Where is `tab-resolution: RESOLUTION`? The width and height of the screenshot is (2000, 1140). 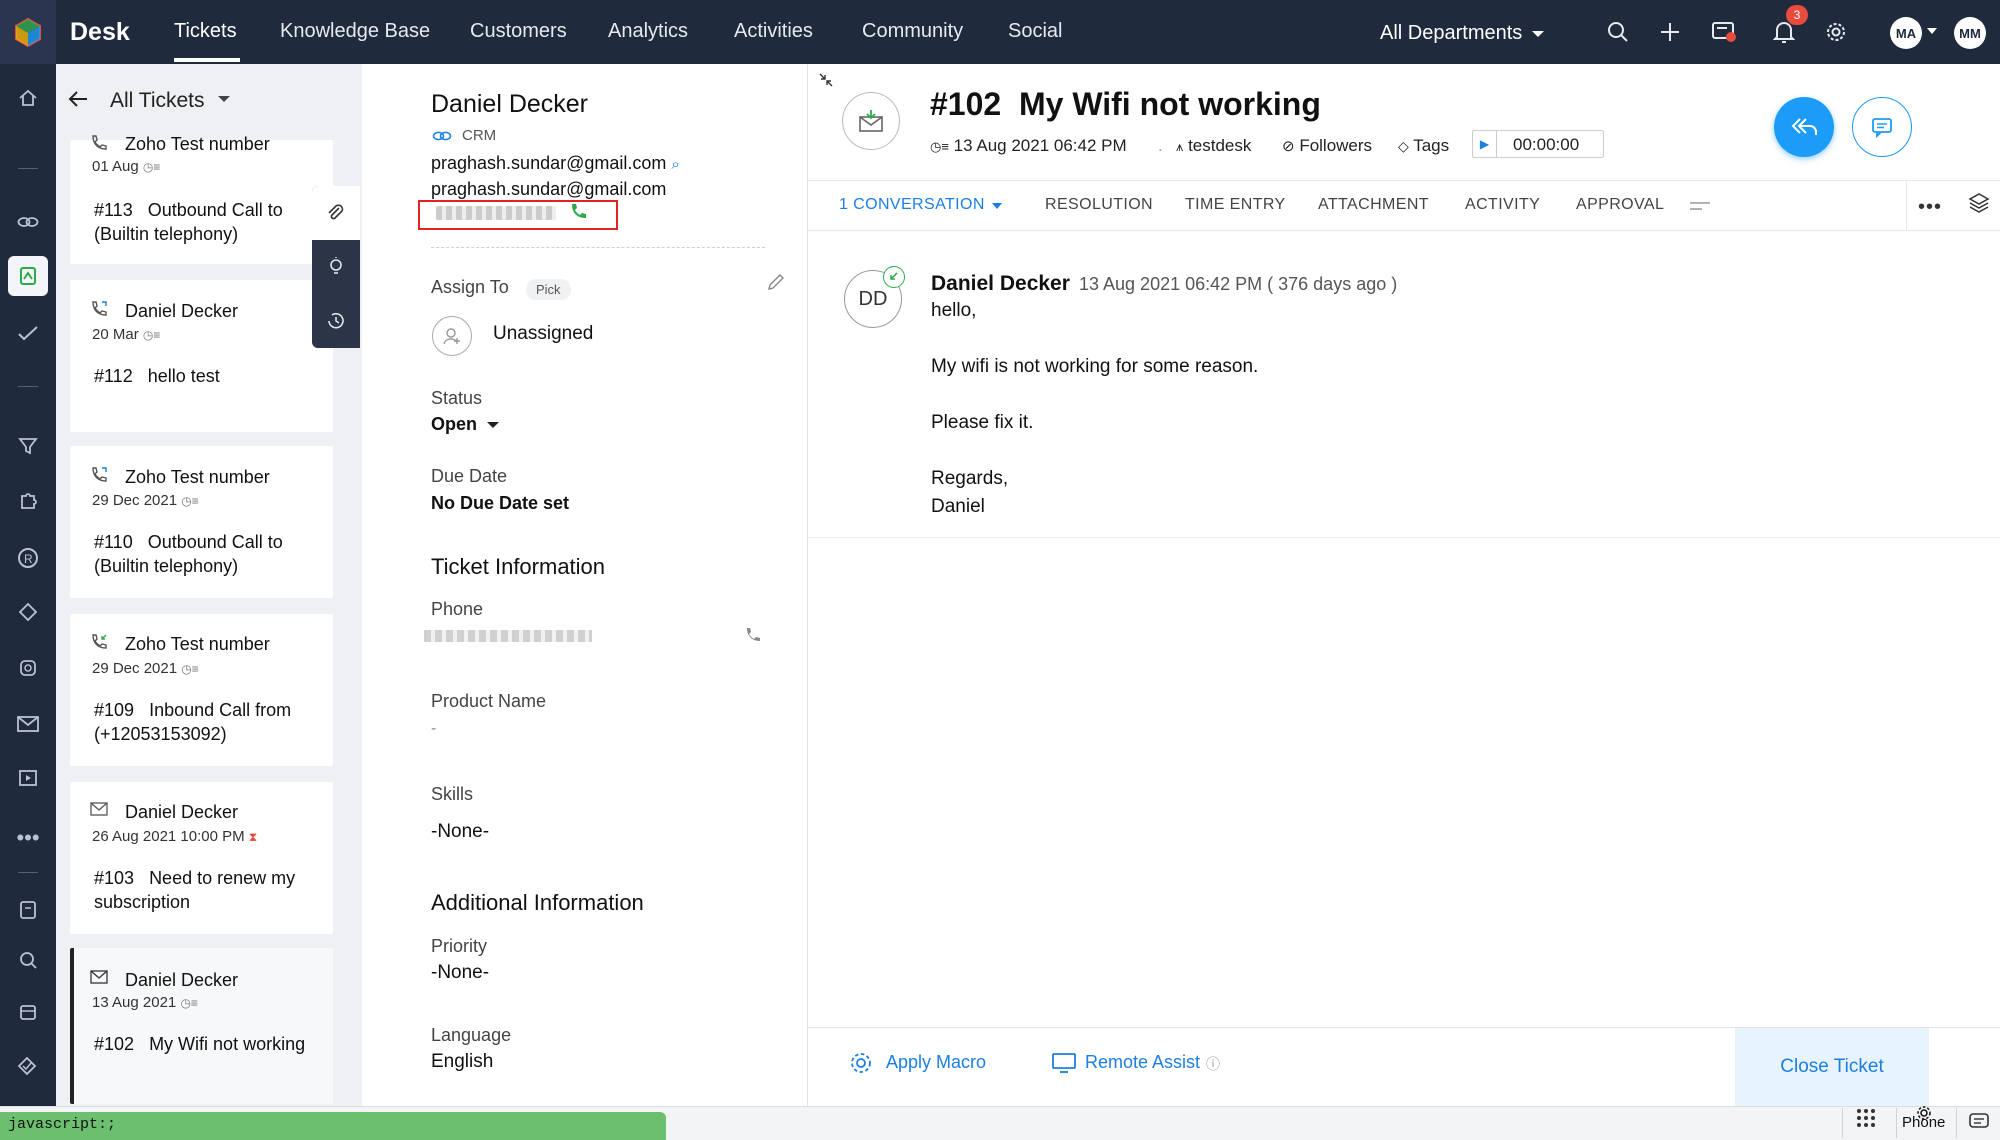 tab-resolution: RESOLUTION is located at coordinates (1099, 205).